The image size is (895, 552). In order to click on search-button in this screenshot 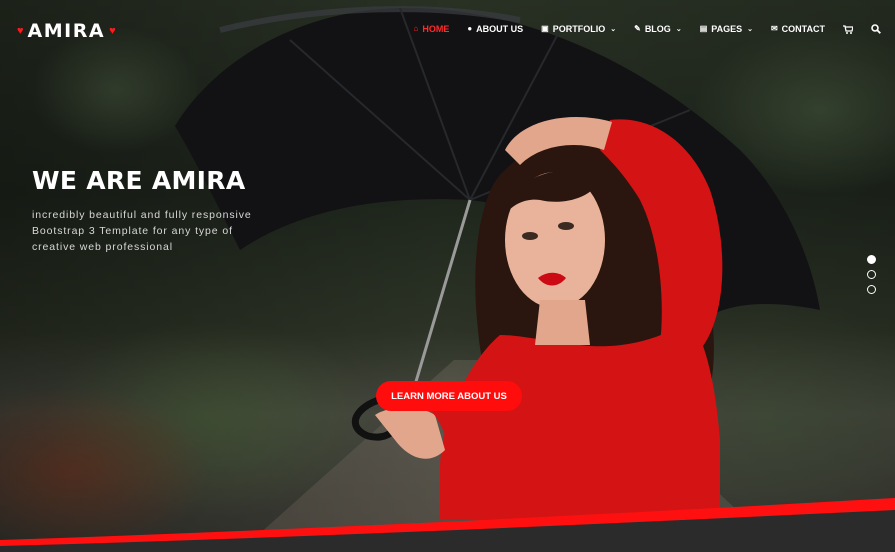, I will do `click(876, 29)`.